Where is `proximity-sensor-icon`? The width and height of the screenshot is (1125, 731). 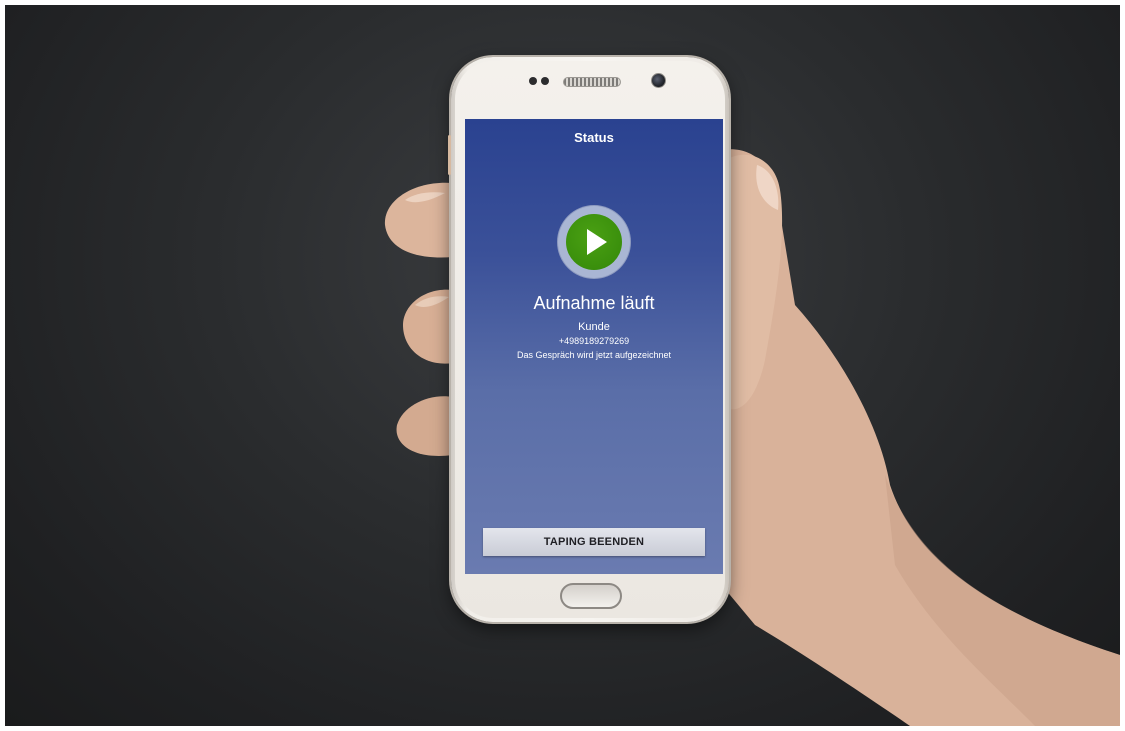 proximity-sensor-icon is located at coordinates (533, 81).